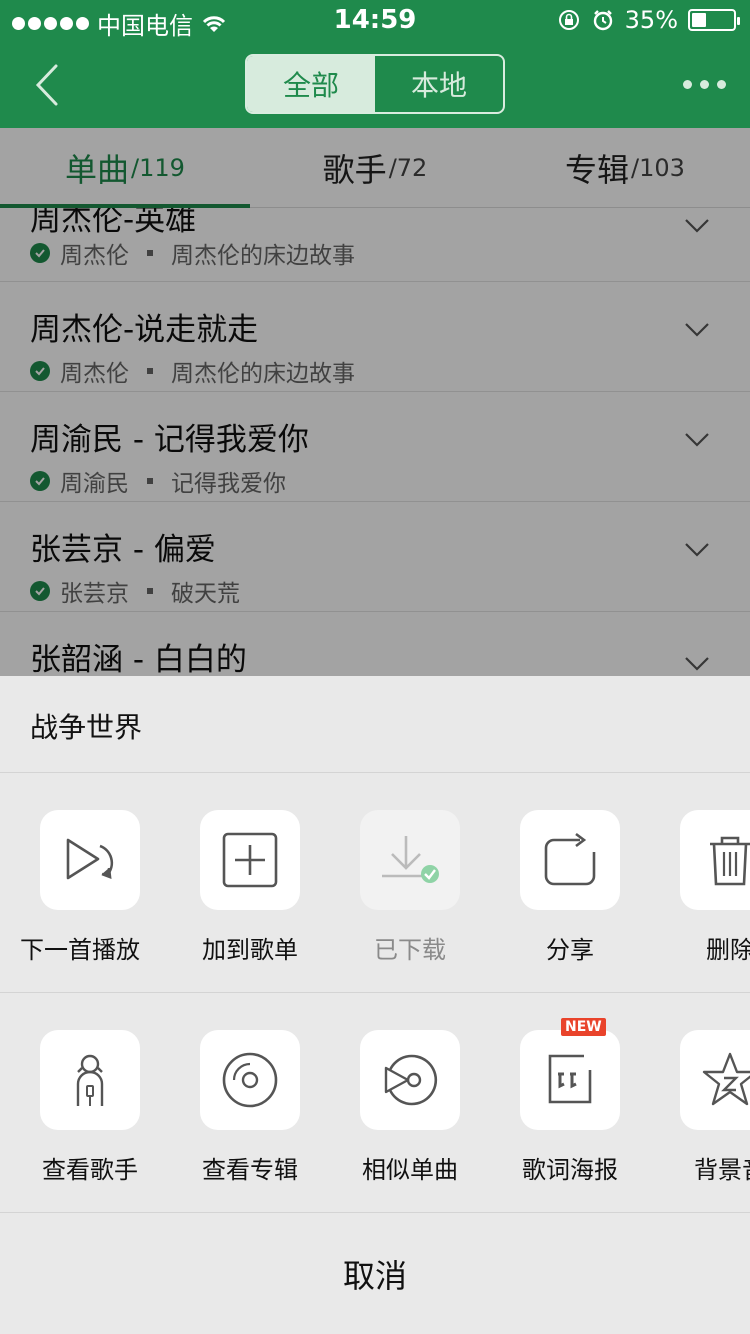  I want to click on song-row: 张芸京 - 偏爱 张芸京 破天荒, so click(375, 557).